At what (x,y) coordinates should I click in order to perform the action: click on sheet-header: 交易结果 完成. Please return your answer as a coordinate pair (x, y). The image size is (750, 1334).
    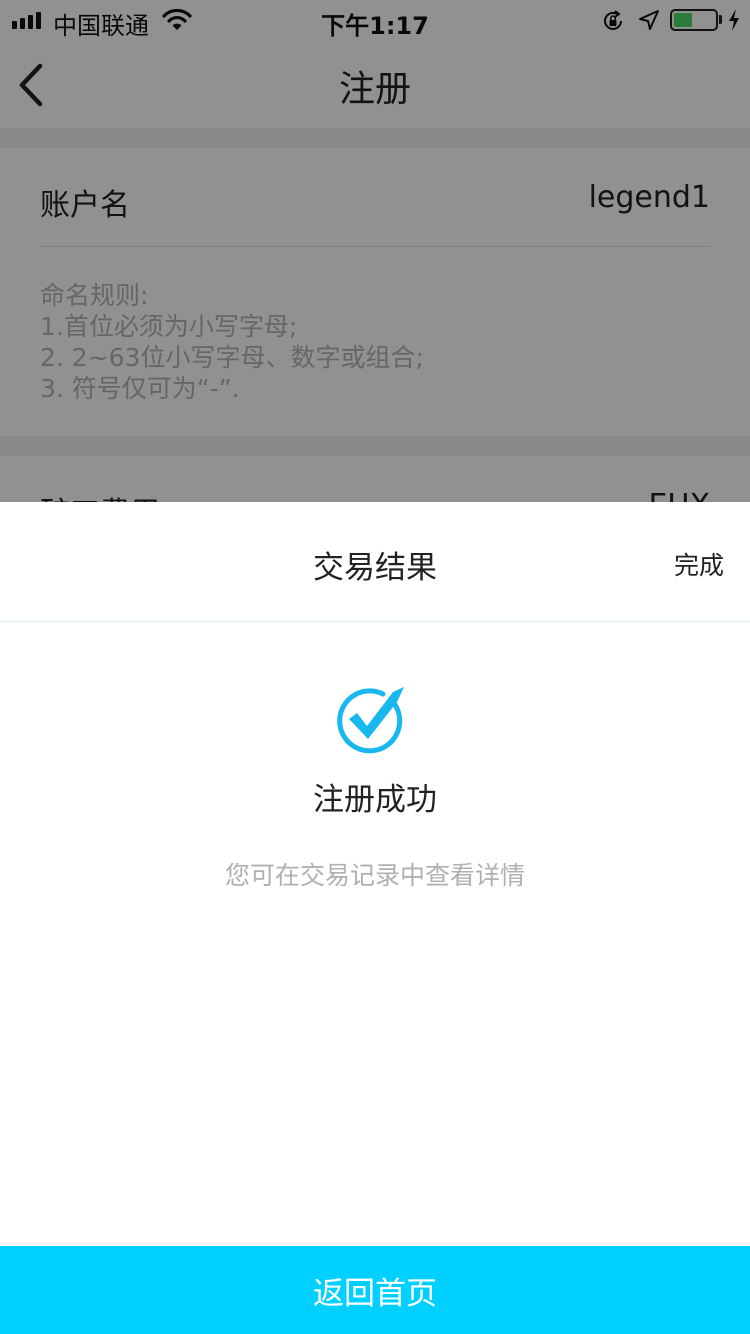
    Looking at the image, I should click on (375, 562).